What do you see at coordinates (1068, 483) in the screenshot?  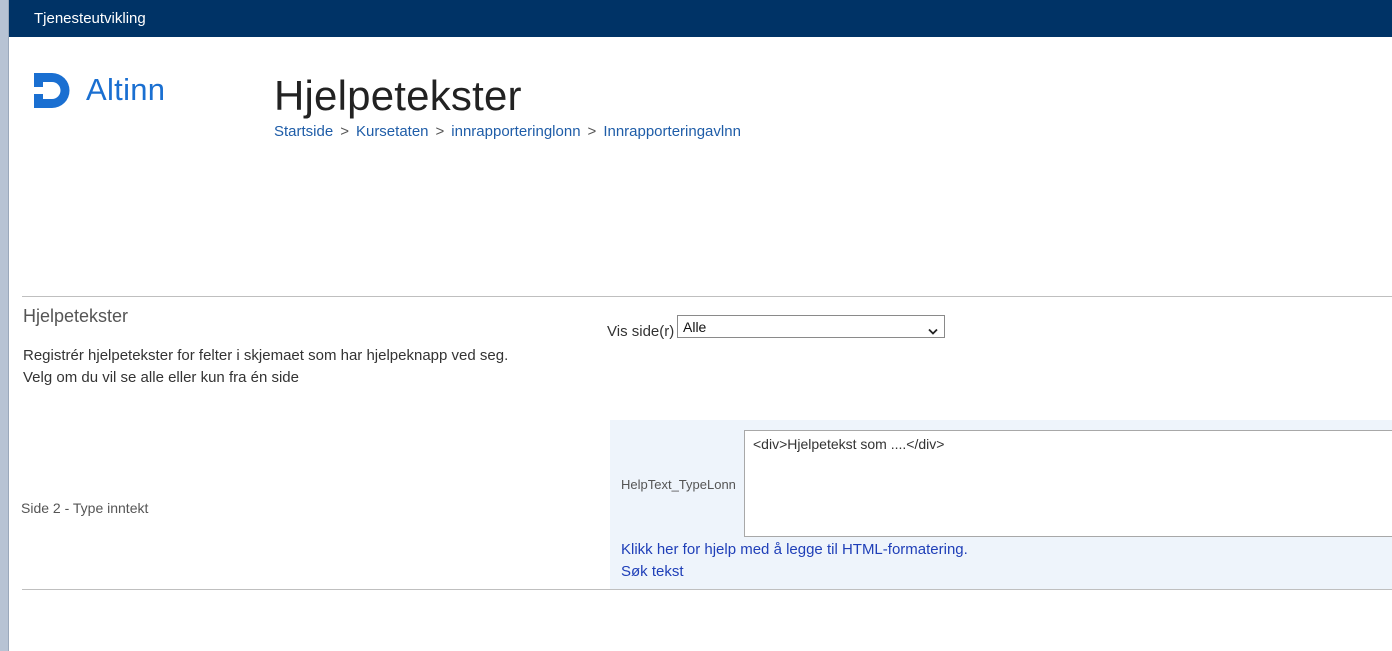 I see `helptext-input` at bounding box center [1068, 483].